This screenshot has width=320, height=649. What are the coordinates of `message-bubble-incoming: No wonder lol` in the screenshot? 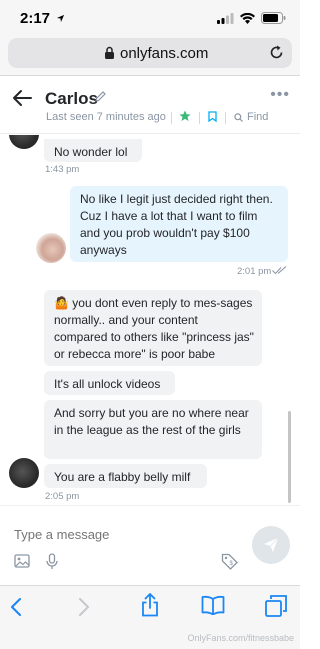 It's located at (93, 150).